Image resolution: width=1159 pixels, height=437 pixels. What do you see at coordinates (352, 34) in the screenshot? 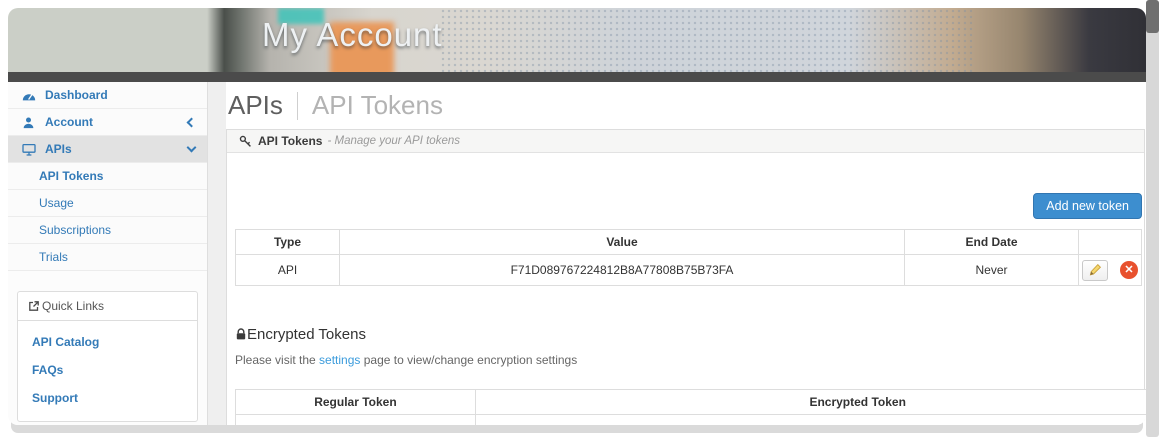
I see `page-title: My Account` at bounding box center [352, 34].